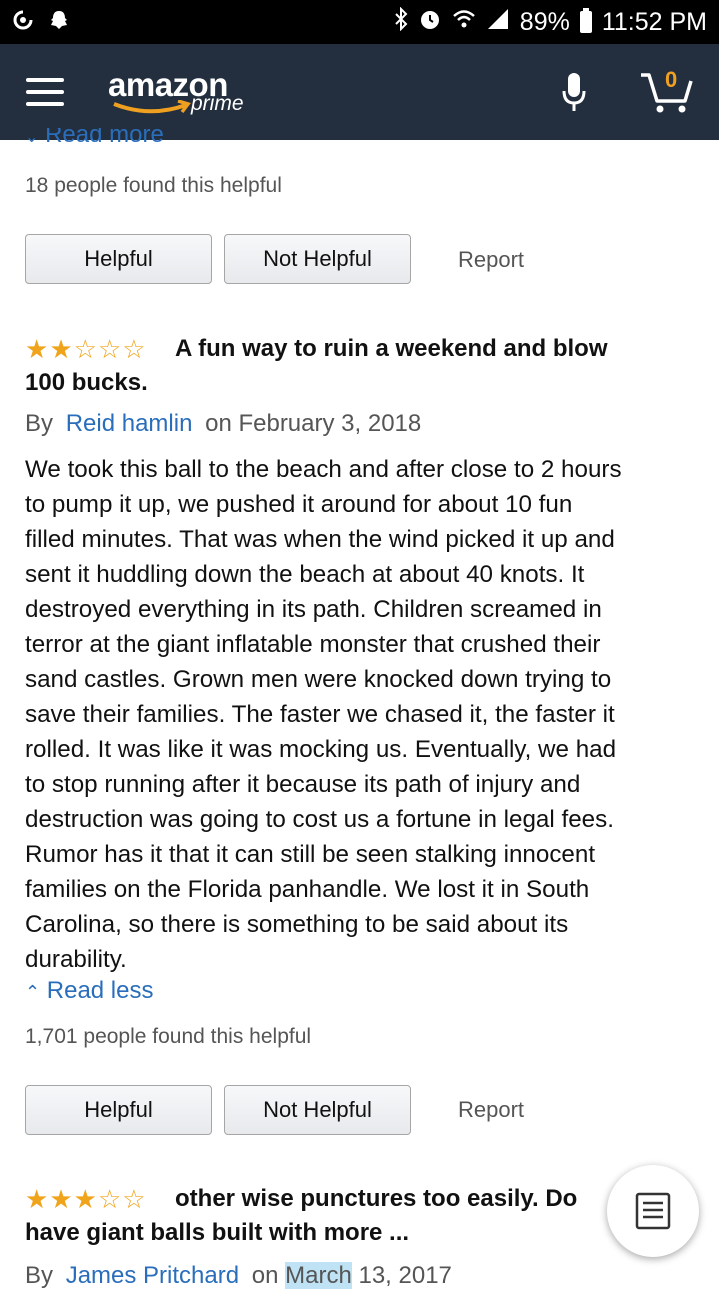 This screenshot has width=719, height=1290. What do you see at coordinates (153, 185) in the screenshot?
I see `helpful-count: 18 people found this helpful` at bounding box center [153, 185].